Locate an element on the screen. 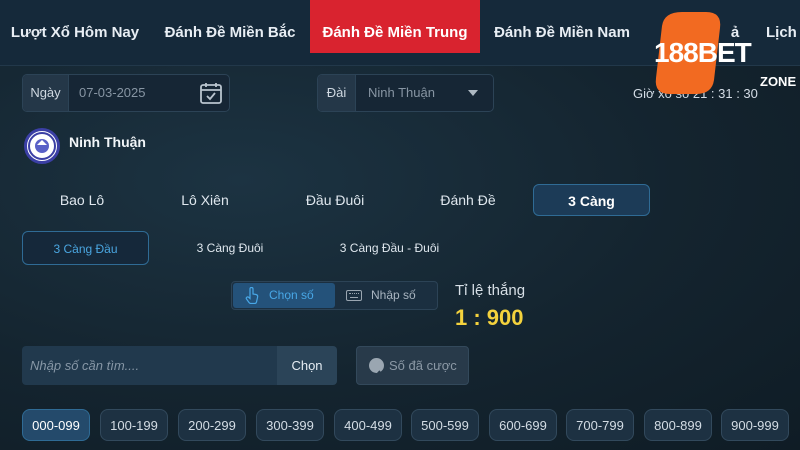 The height and width of the screenshot is (450, 800). keyboard-icon is located at coordinates (354, 295).